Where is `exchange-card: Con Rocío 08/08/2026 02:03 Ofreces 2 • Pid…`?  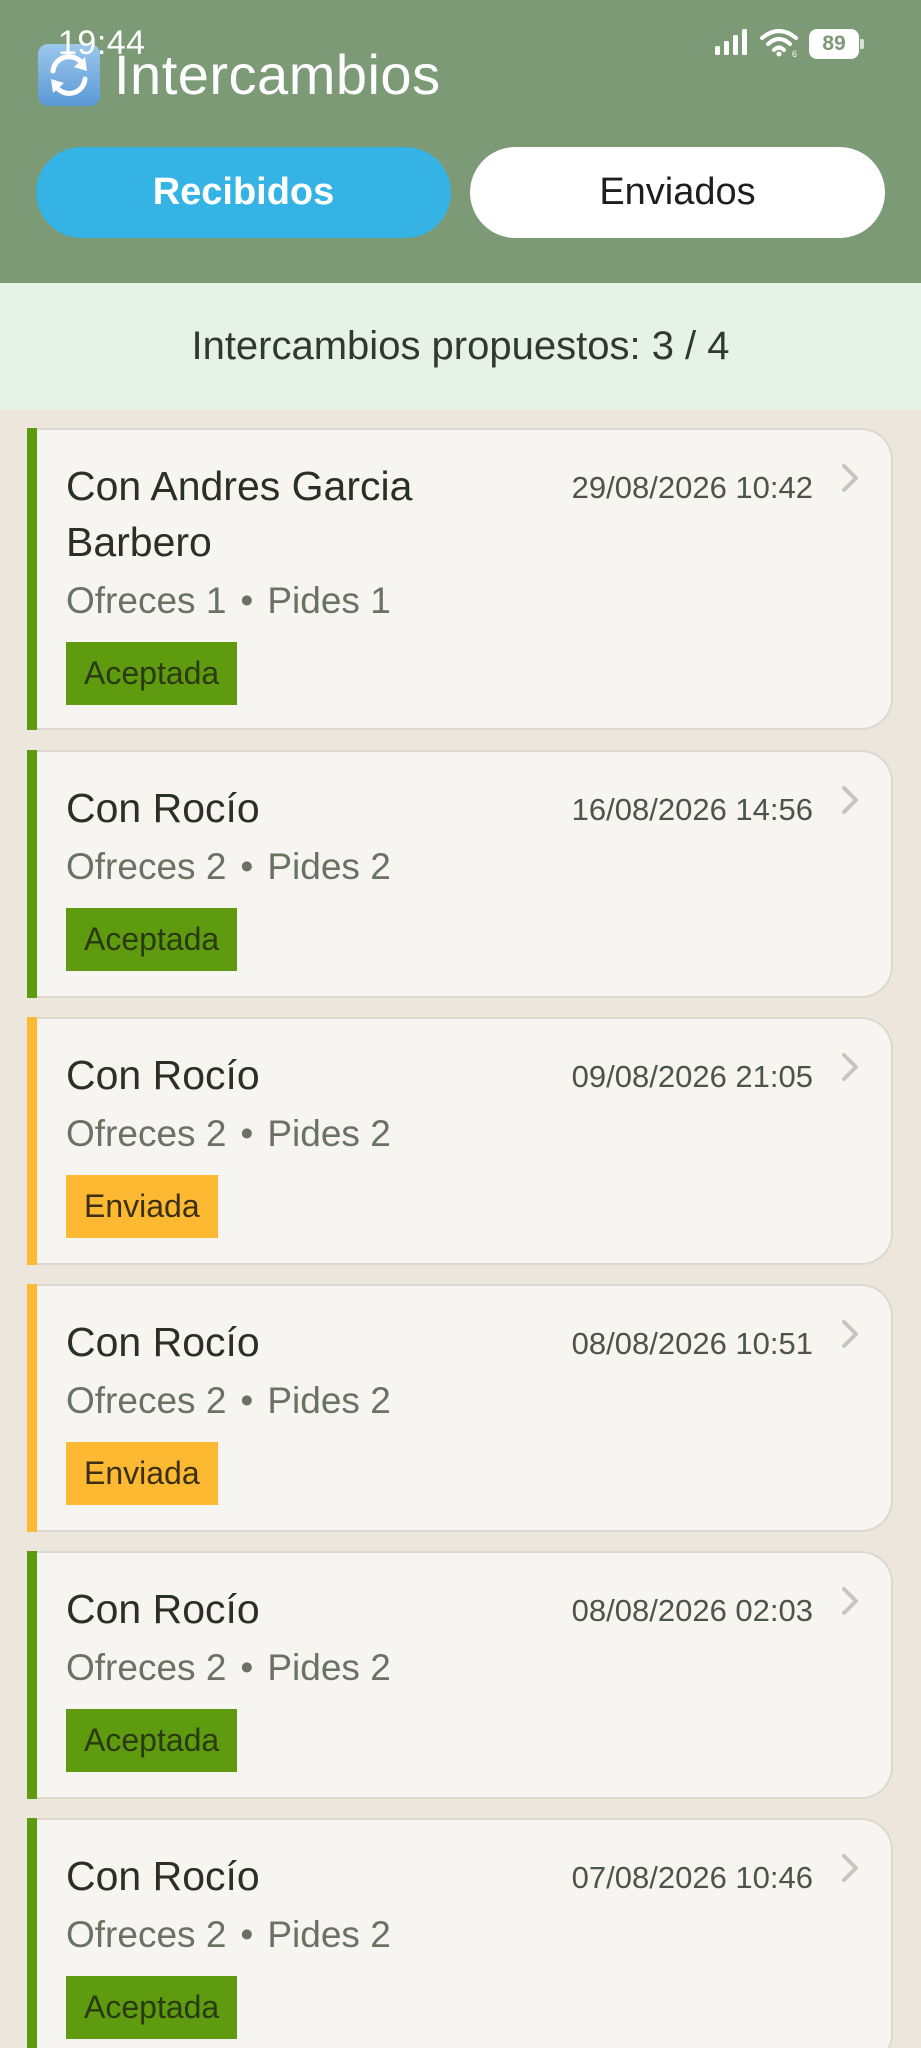 exchange-card: Con Rocío 08/08/2026 02:03 Ofreces 2 • Pid… is located at coordinates (460, 1675).